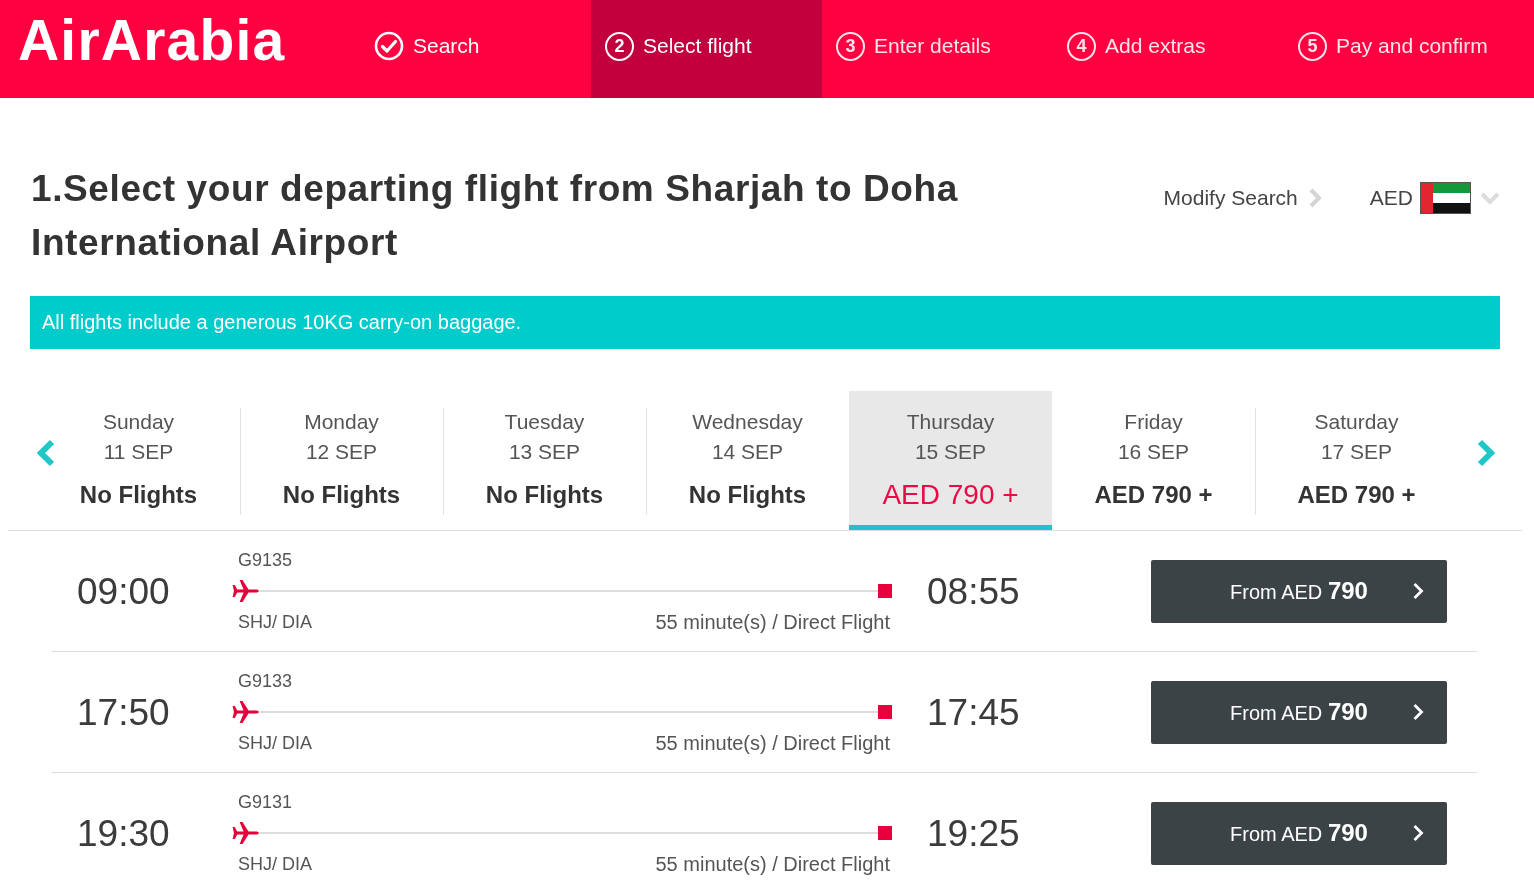 The width and height of the screenshot is (1534, 885). Describe the element at coordinates (123, 712) in the screenshot. I see `departure-time: 17:50` at that location.